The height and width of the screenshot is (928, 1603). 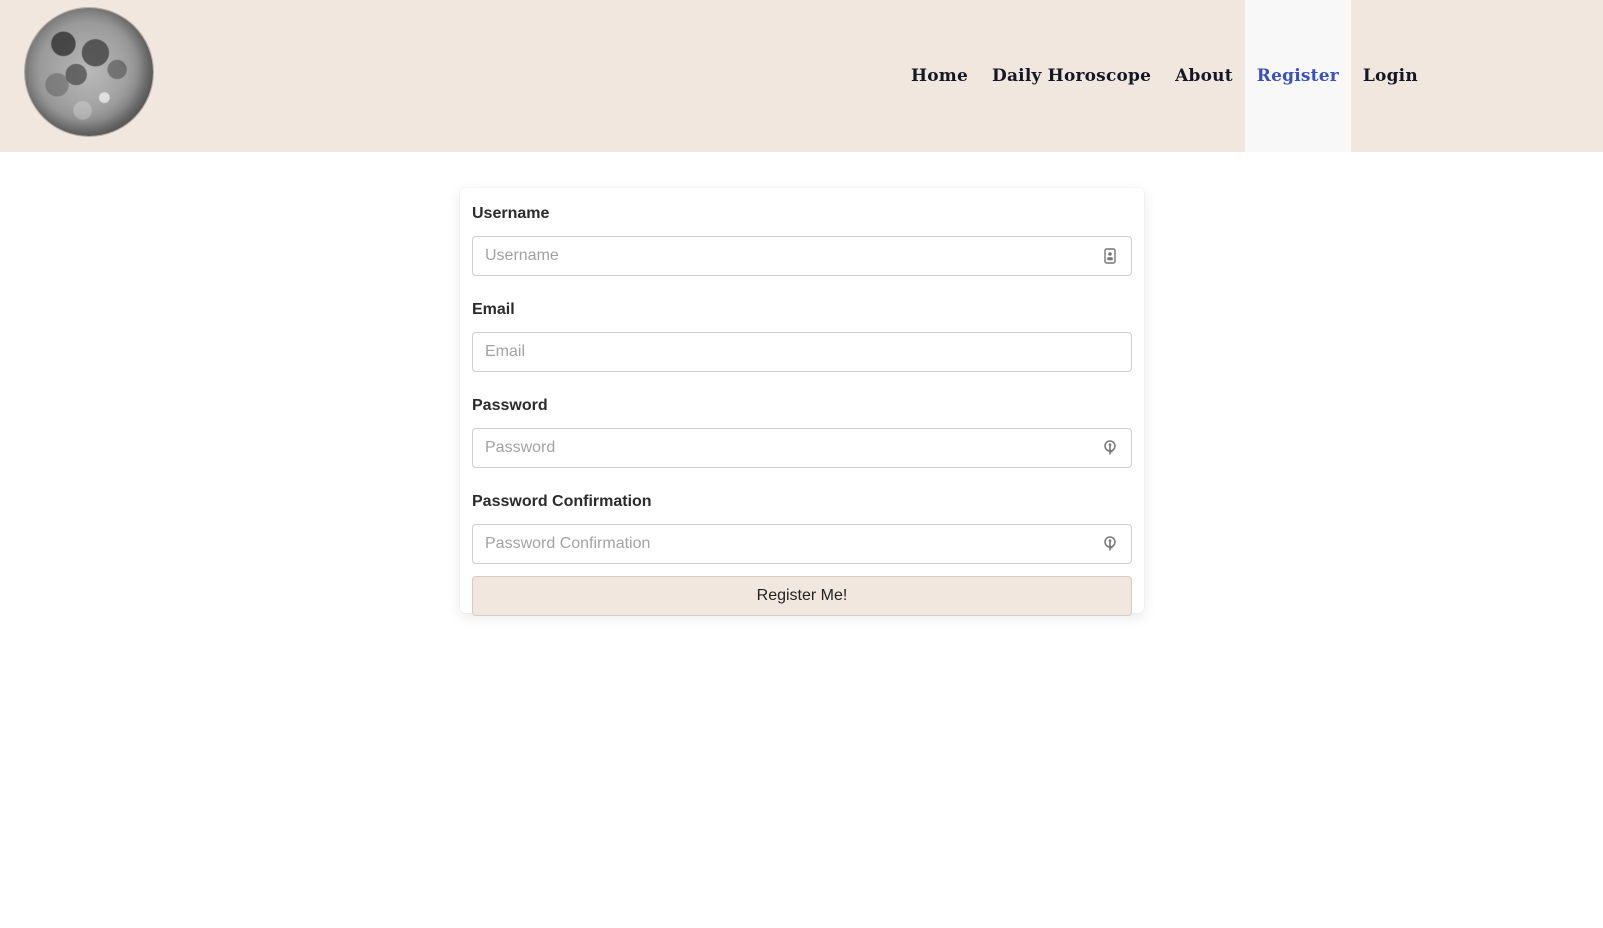 I want to click on username-field-group: Username, so click(x=802, y=240).